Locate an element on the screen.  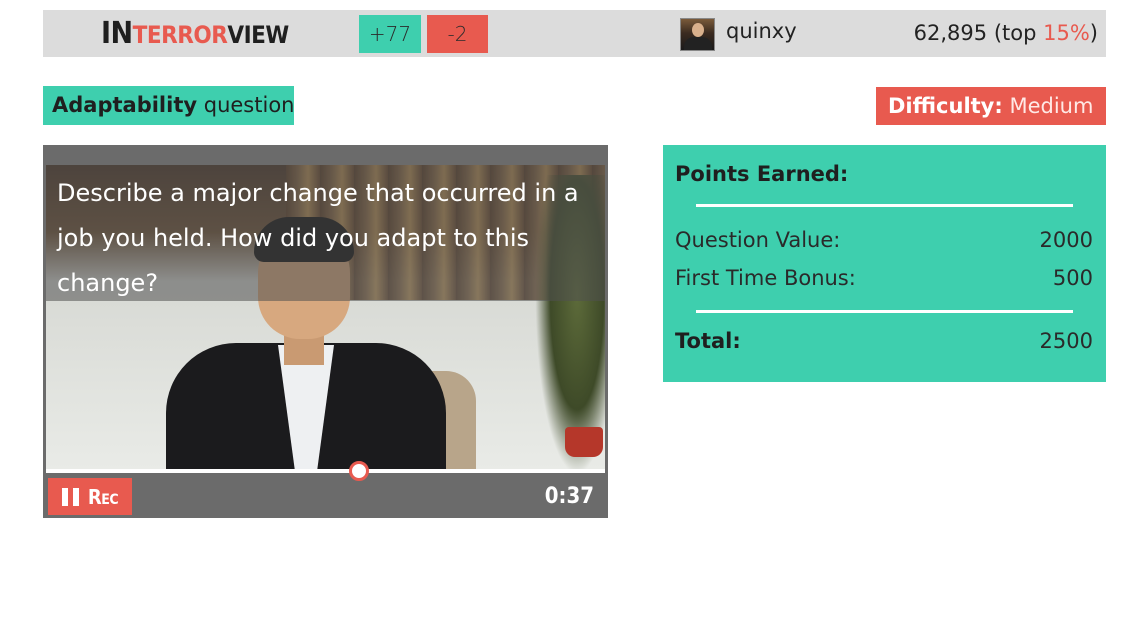
rank-suffix: ) is located at coordinates (1093, 33).